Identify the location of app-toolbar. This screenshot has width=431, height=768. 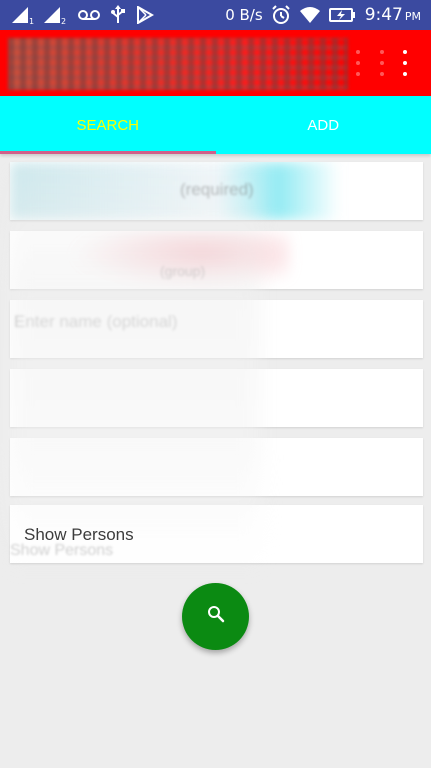
(215, 63).